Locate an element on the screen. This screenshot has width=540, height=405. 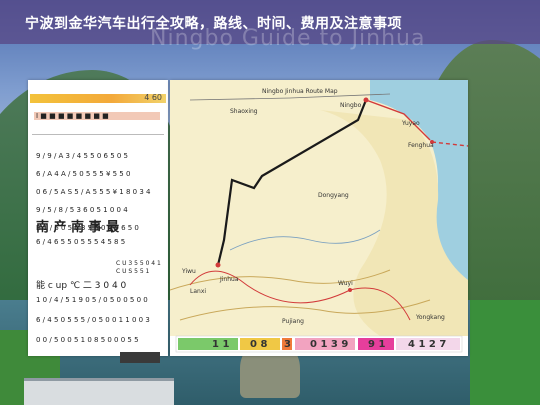
value-pill is located at coordinates (140, 357).